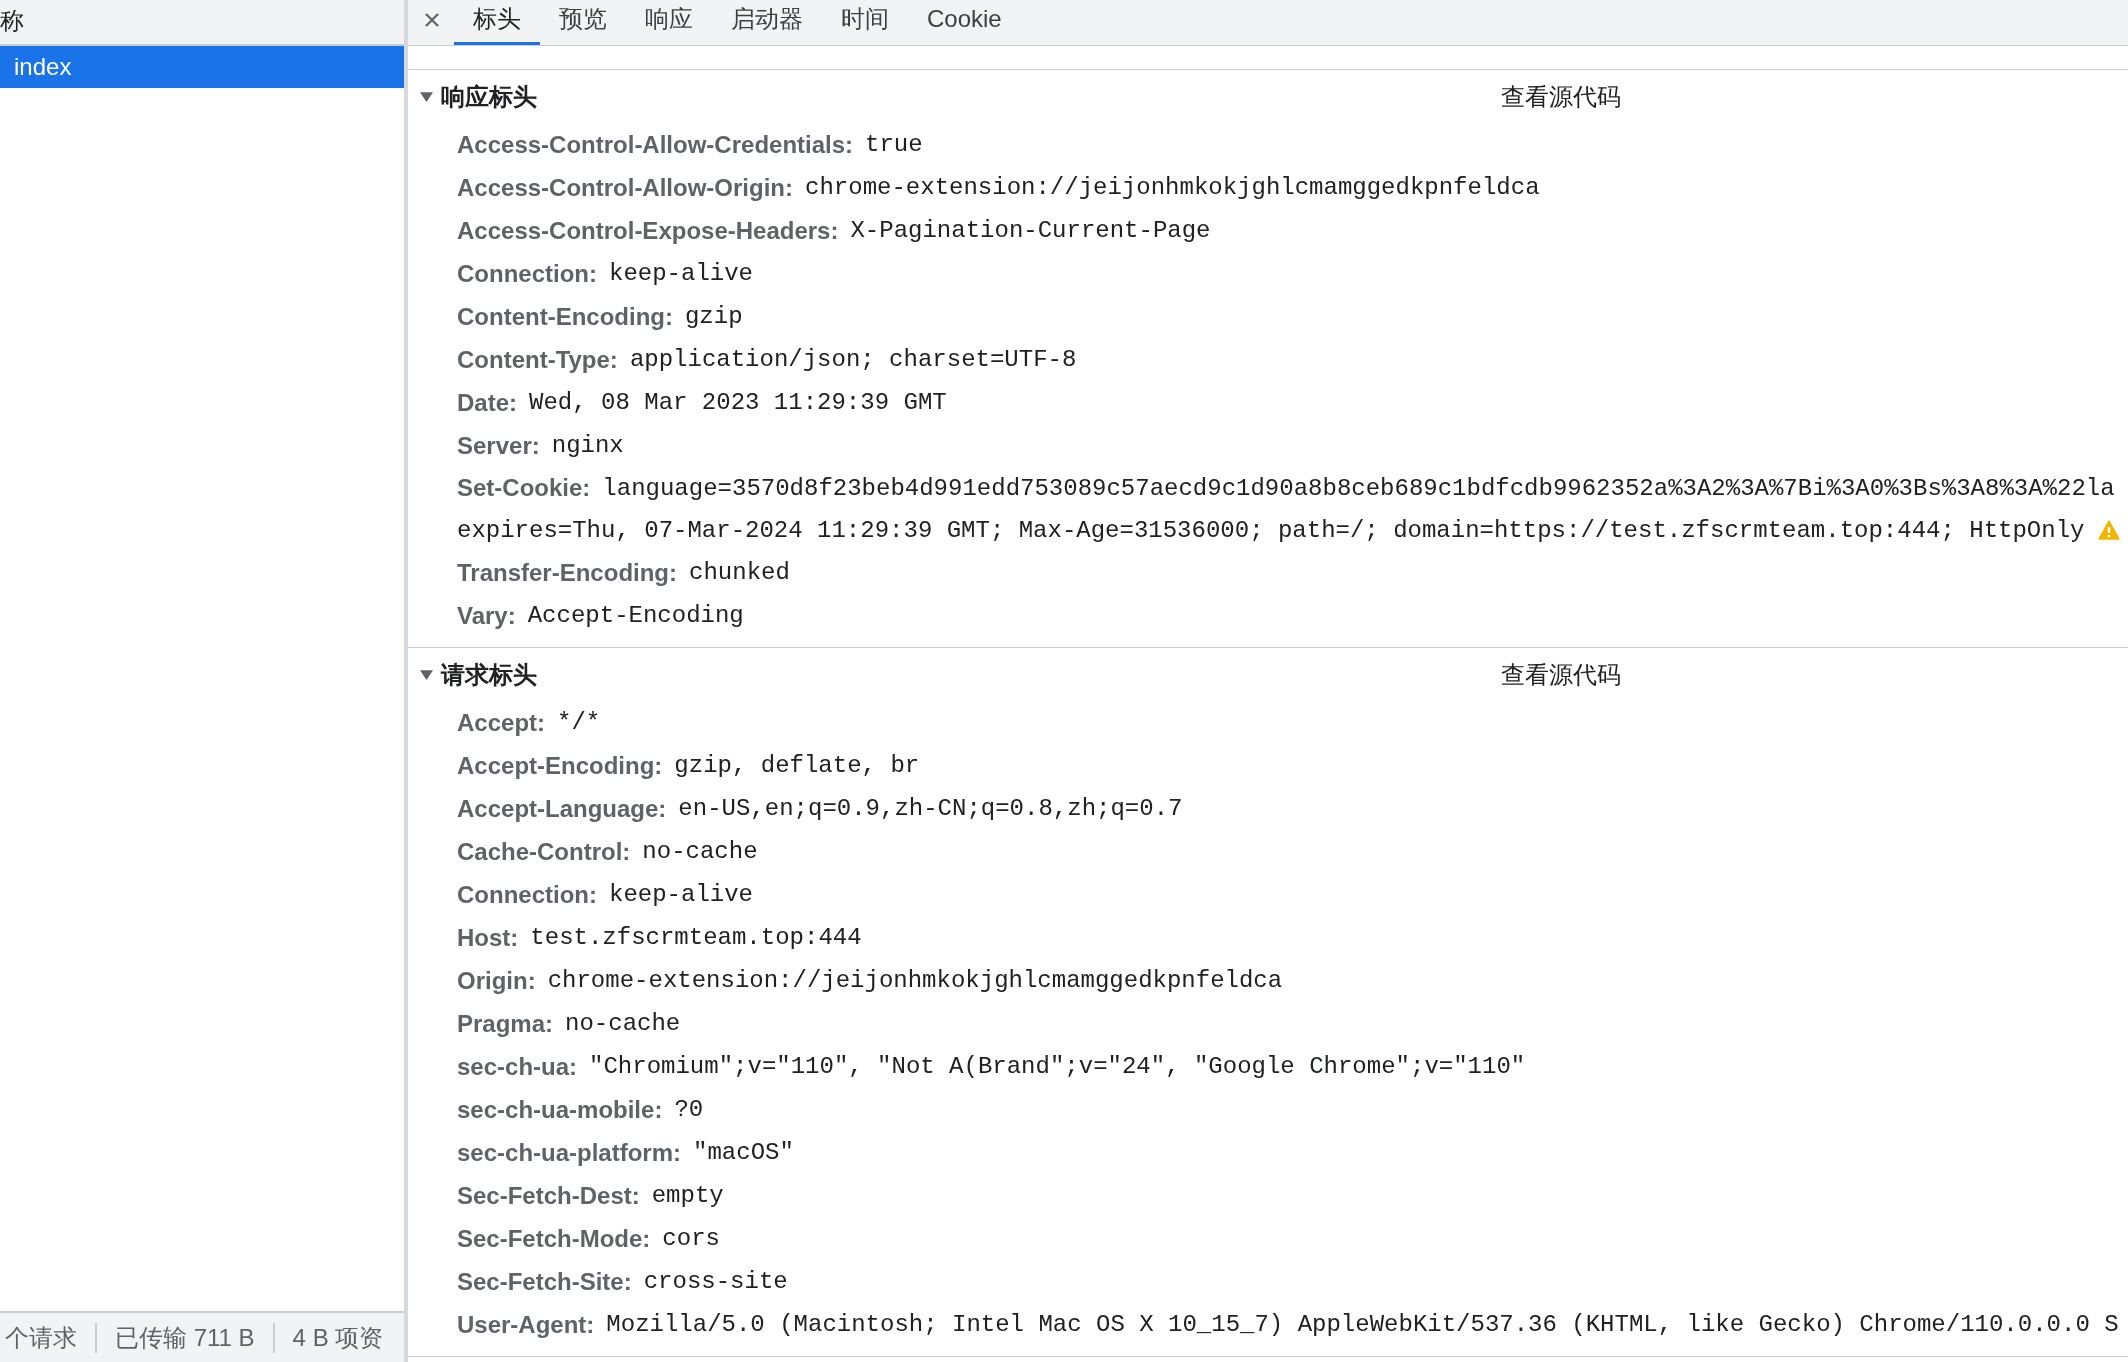 The width and height of the screenshot is (2128, 1362). I want to click on header-value: empty, so click(687, 1195).